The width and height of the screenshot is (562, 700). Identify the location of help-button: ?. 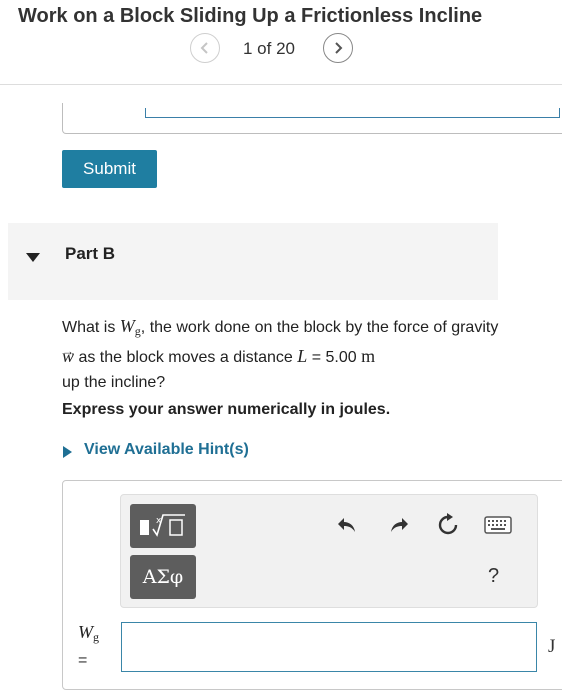
(493, 576).